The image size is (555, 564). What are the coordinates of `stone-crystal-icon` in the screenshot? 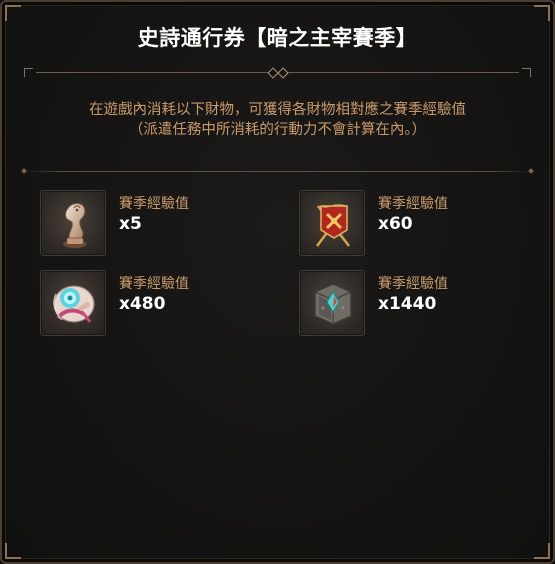 It's located at (332, 303).